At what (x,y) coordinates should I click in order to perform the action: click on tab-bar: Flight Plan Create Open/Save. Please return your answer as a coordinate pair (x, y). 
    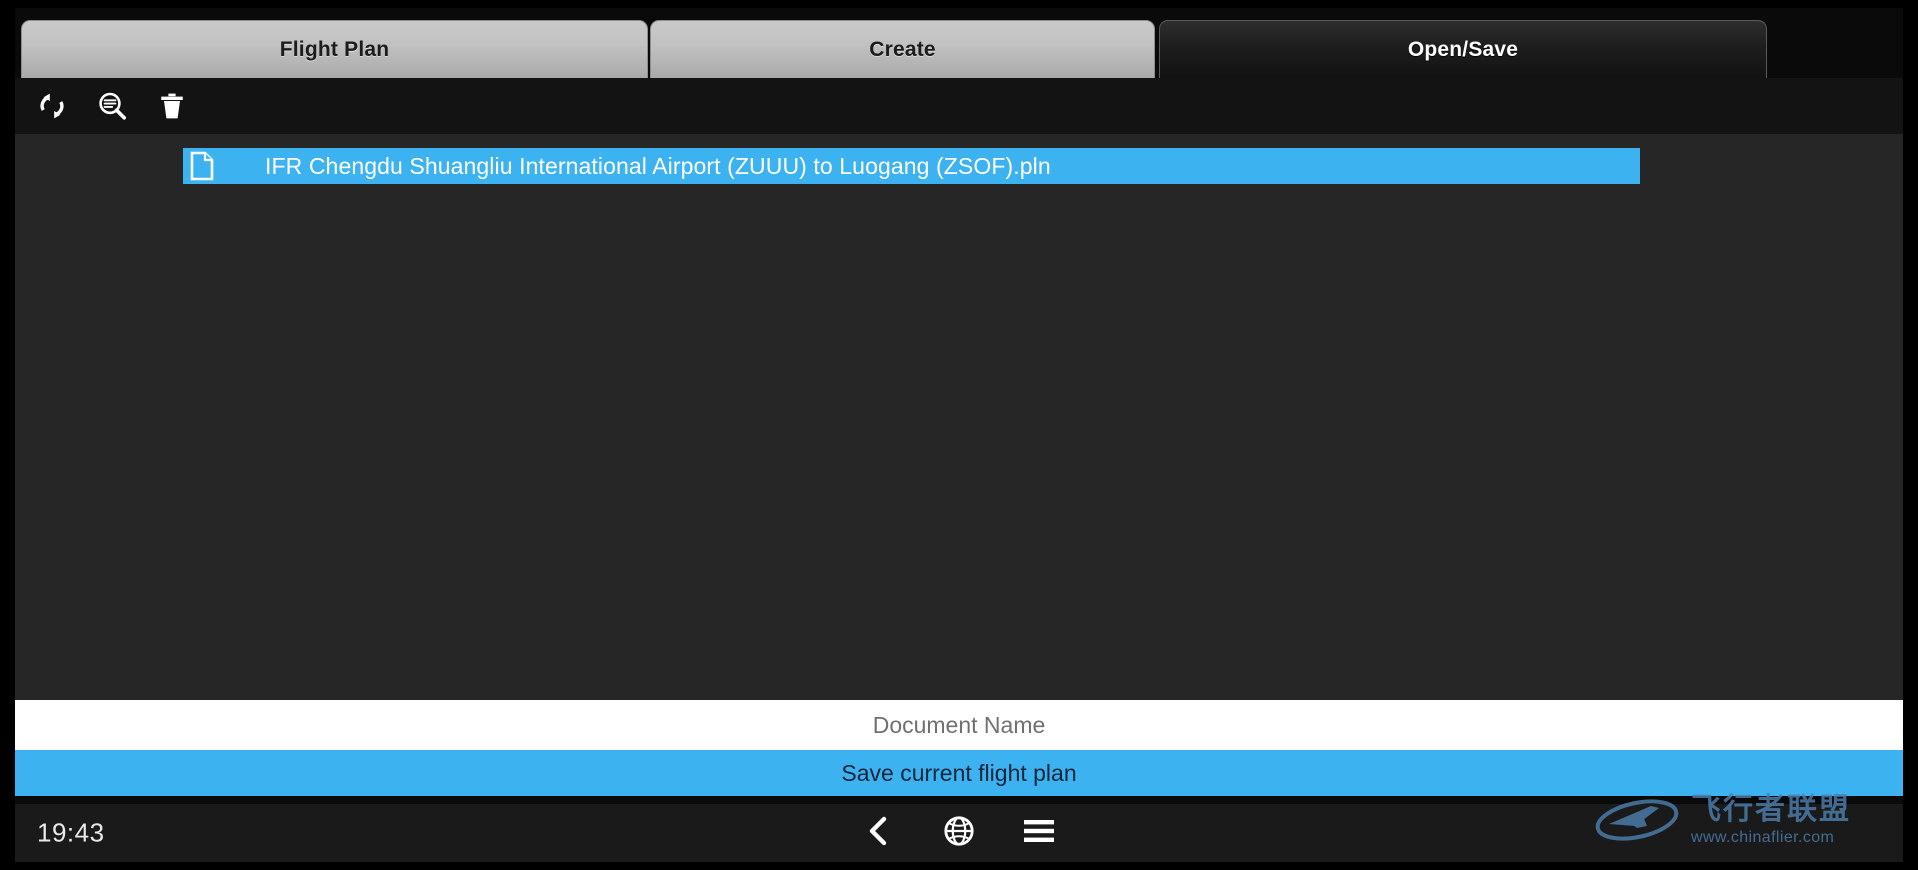
    Looking at the image, I should click on (959, 49).